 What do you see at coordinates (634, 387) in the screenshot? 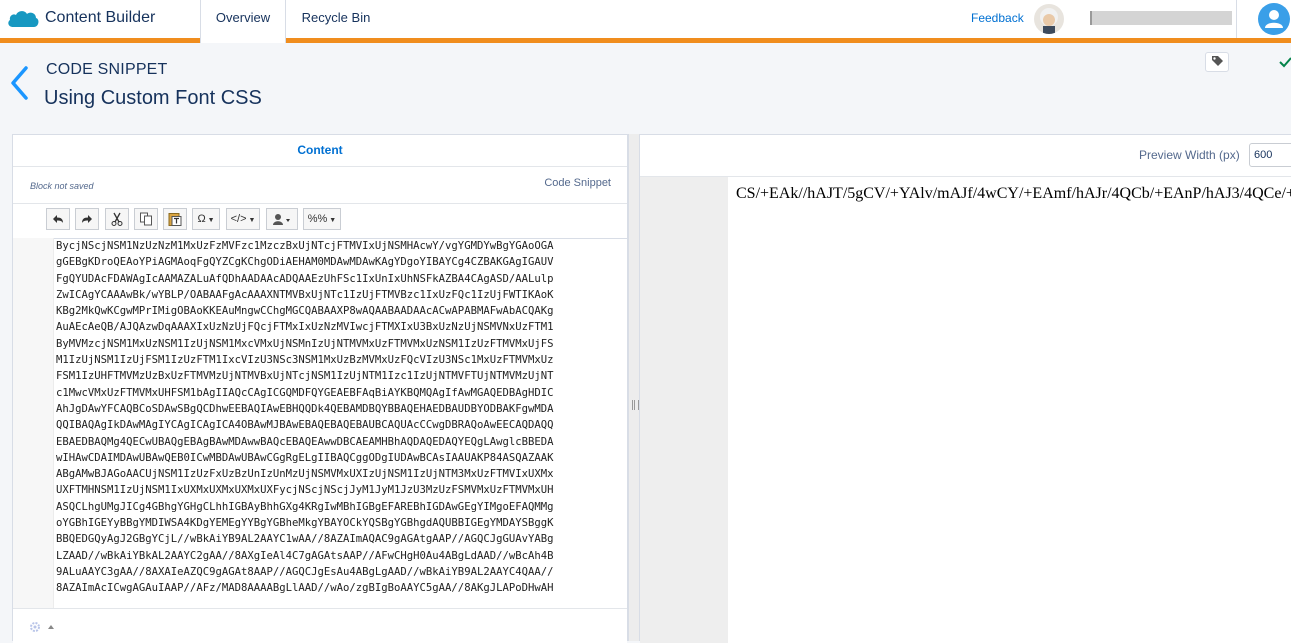
I see `panel-splitter` at bounding box center [634, 387].